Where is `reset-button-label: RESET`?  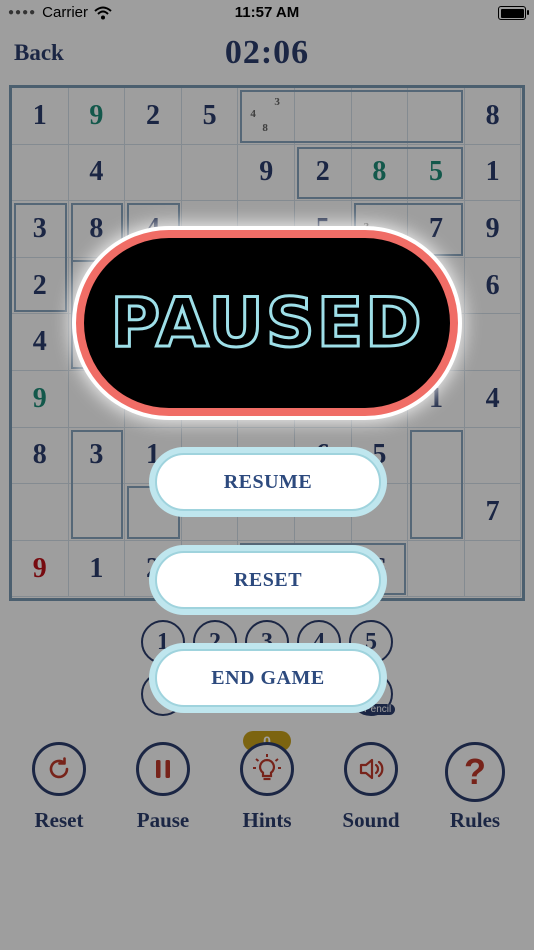
reset-button-label: RESET is located at coordinates (268, 580).